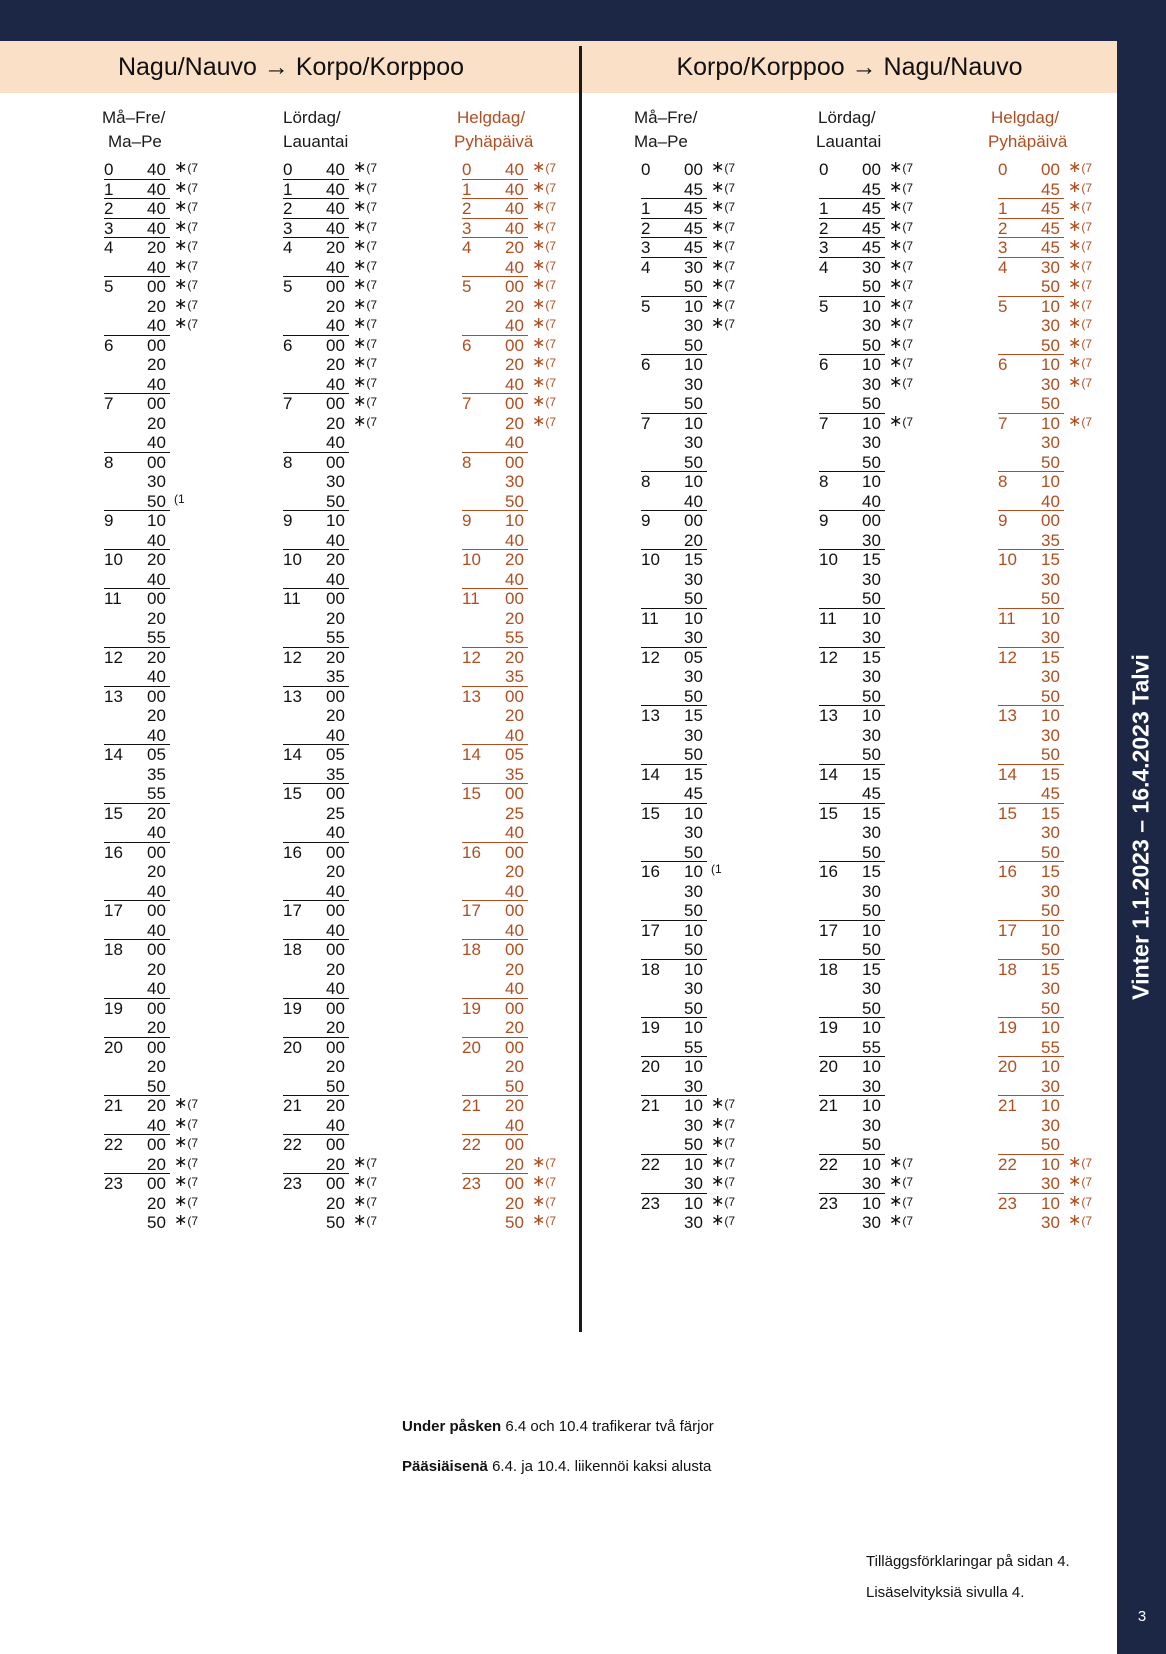  What do you see at coordinates (691, 325) in the screenshot?
I see `departure-row: 30 ∗(7` at bounding box center [691, 325].